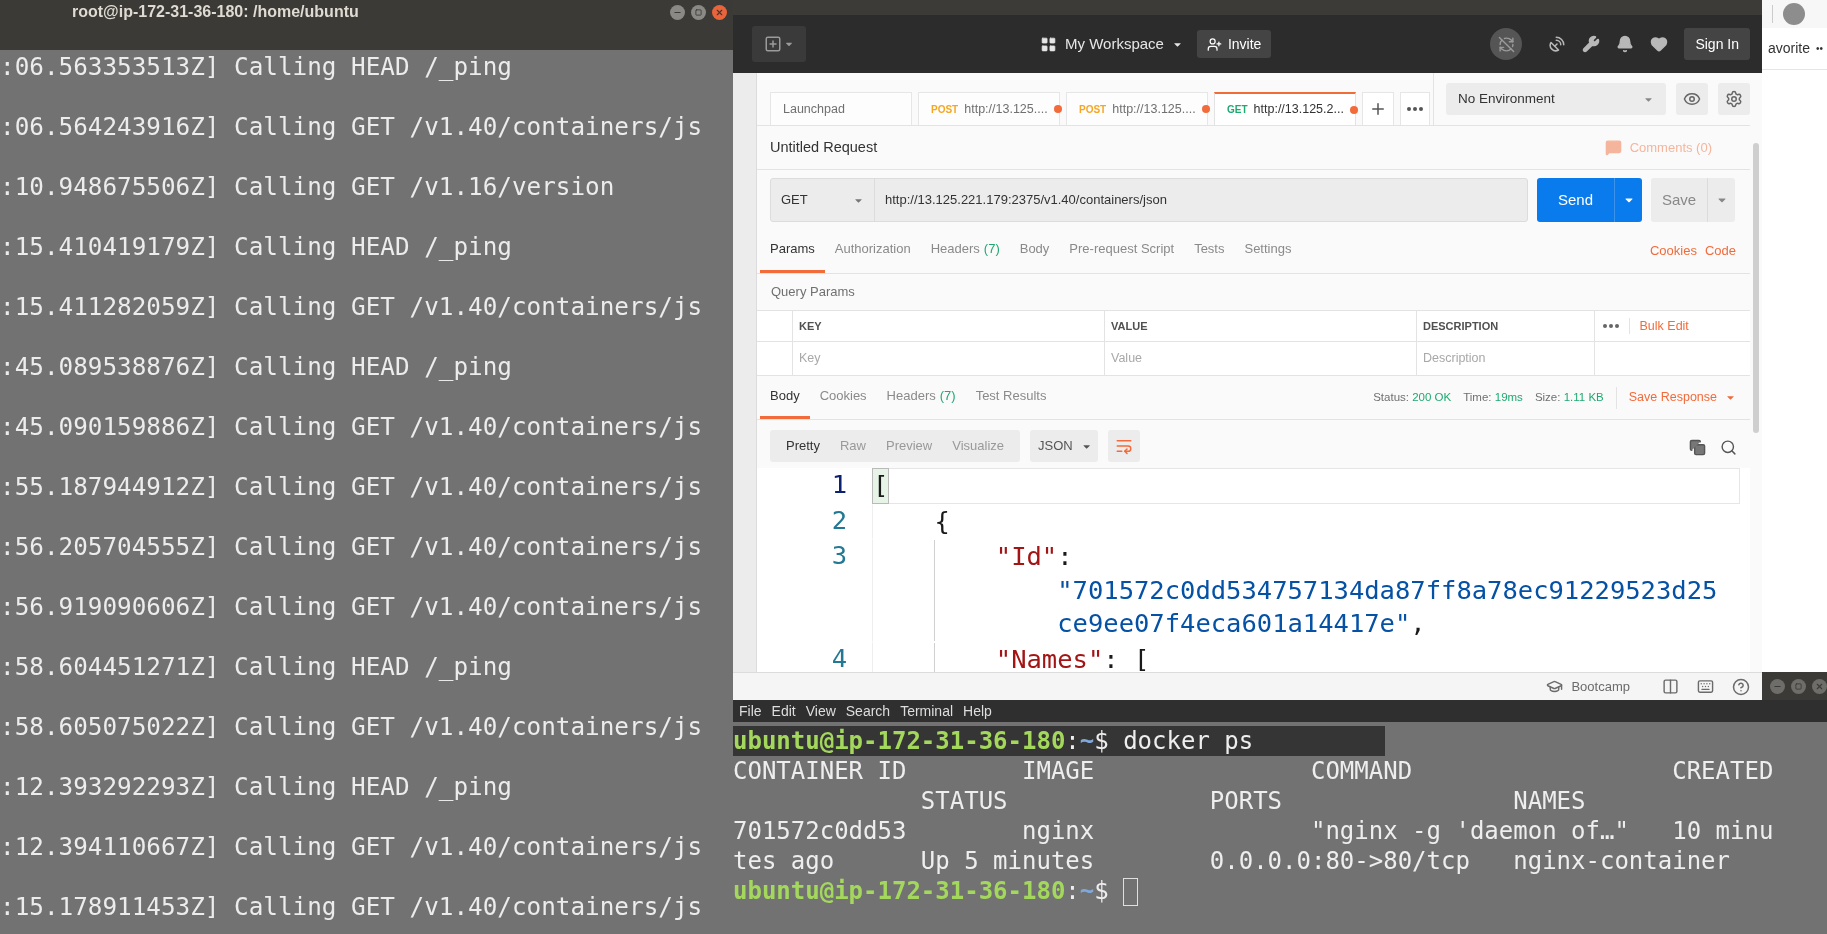  Describe the element at coordinates (1591, 44) in the screenshot. I see `wrench-icon` at that location.